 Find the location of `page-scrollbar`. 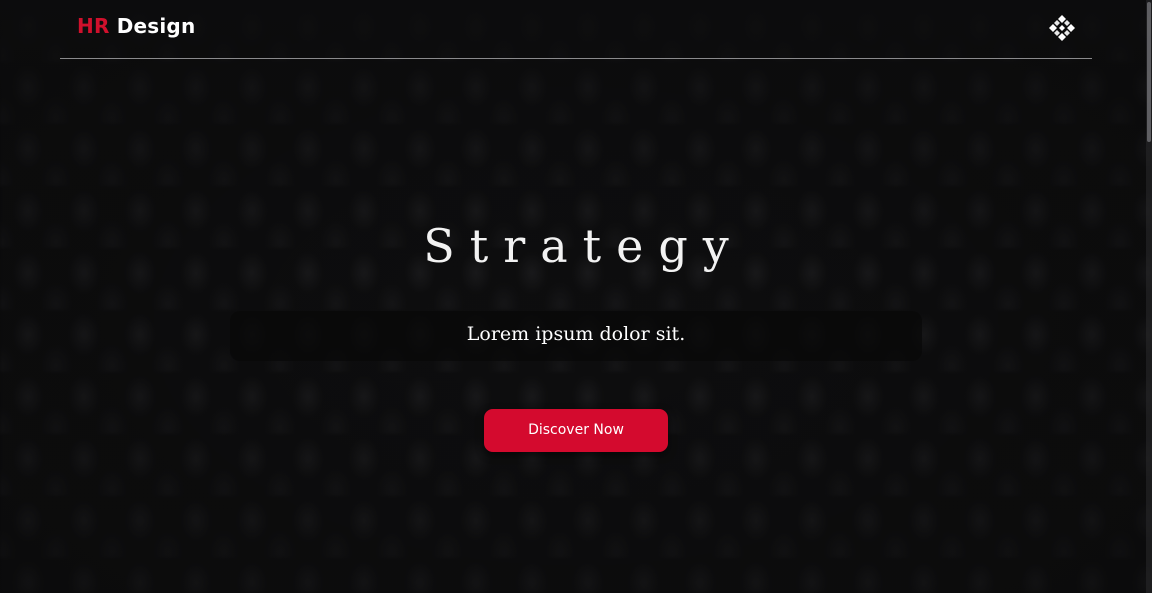

page-scrollbar is located at coordinates (1149, 296).